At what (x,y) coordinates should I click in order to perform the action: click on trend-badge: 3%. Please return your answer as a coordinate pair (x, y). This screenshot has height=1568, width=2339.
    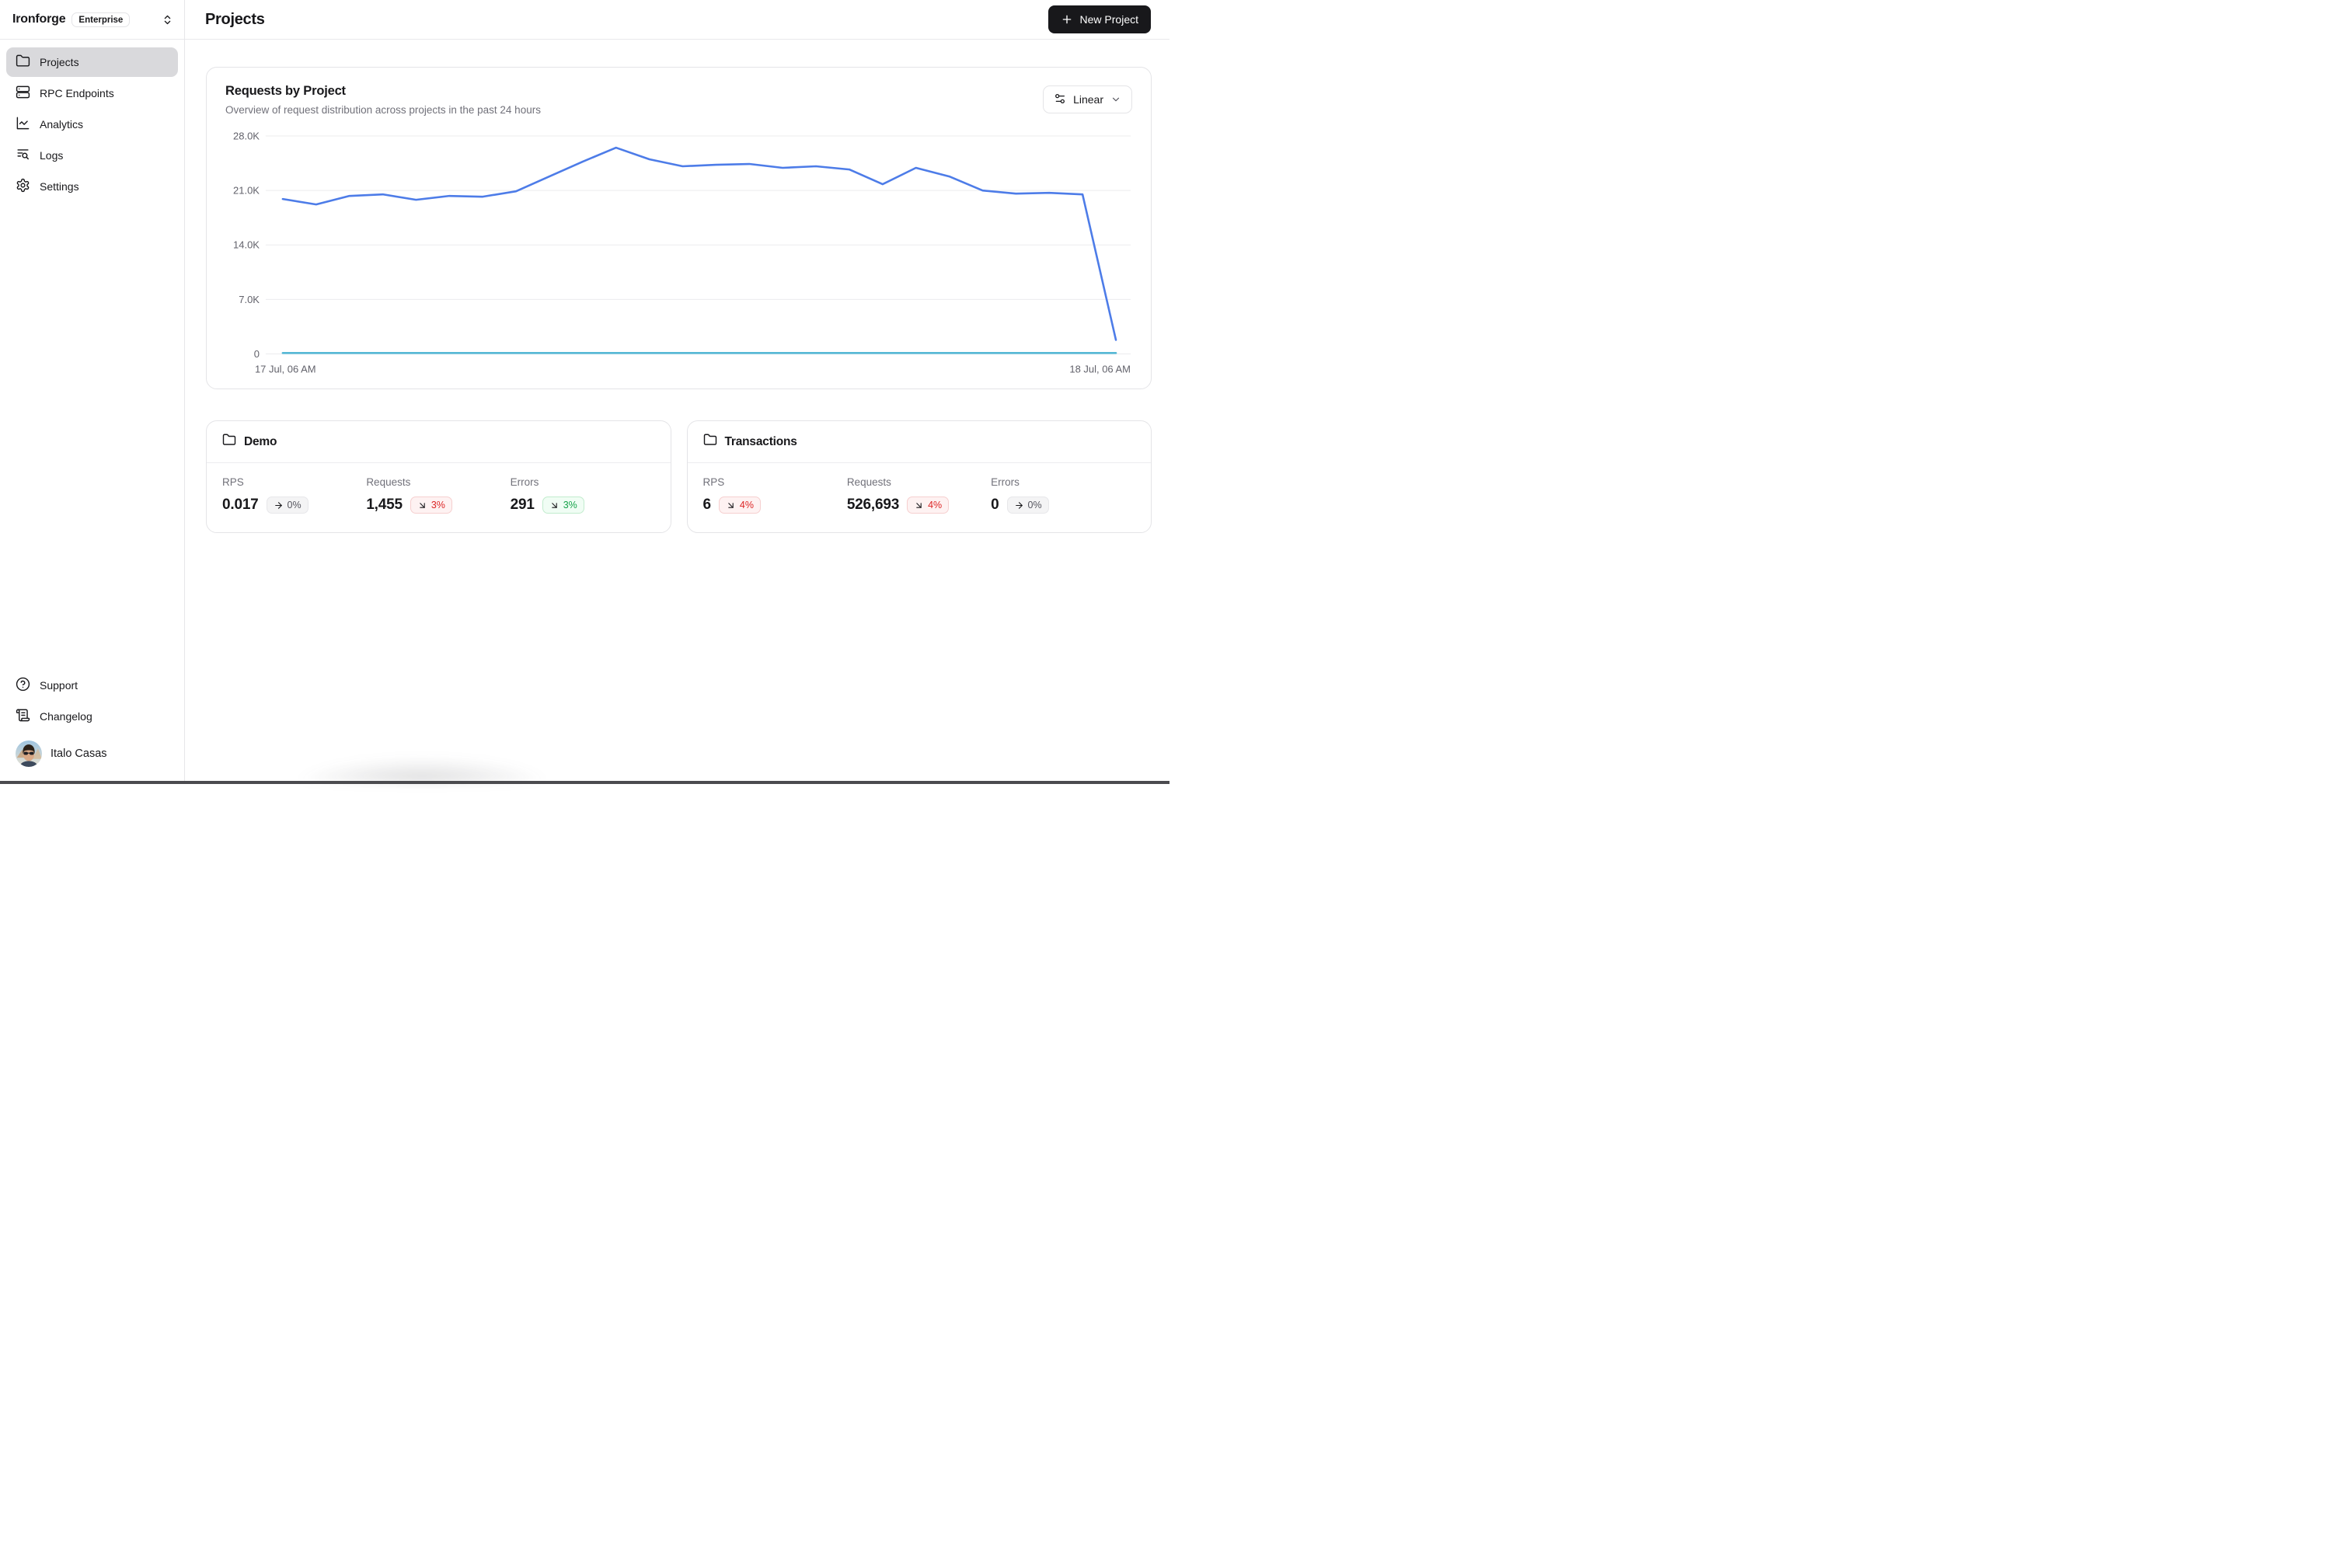
    Looking at the image, I should click on (431, 505).